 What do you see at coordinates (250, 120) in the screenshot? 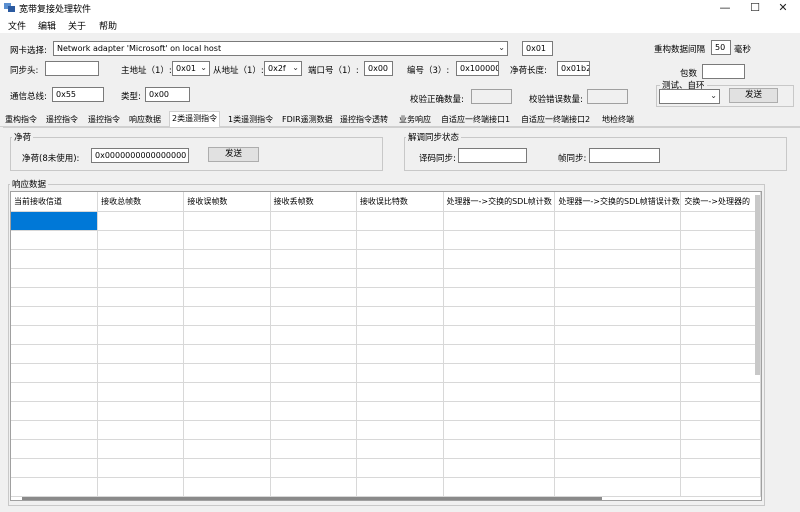
I see `tab-class1-telemetry: 1类遥测指令` at bounding box center [250, 120].